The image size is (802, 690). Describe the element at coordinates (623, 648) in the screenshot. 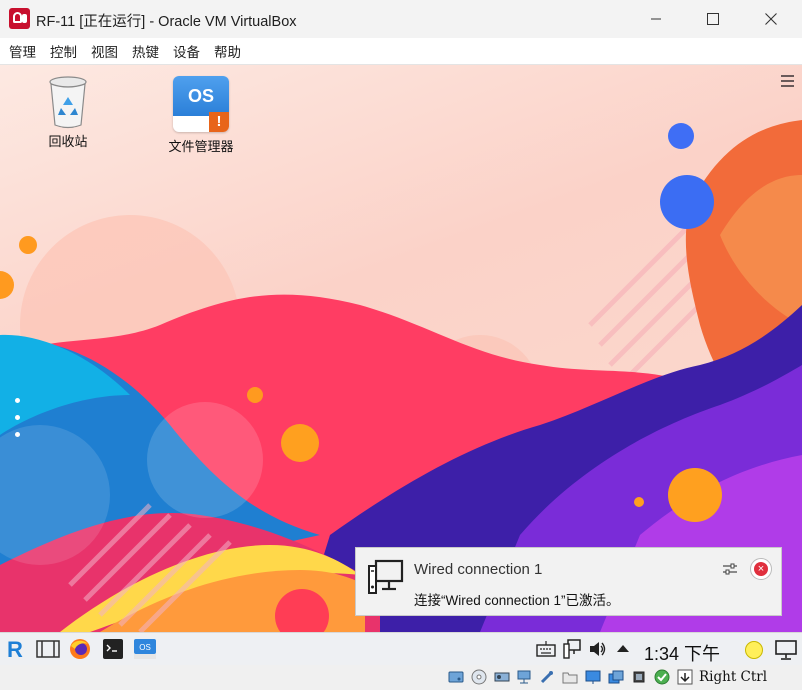

I see `tray-expand-icon` at that location.